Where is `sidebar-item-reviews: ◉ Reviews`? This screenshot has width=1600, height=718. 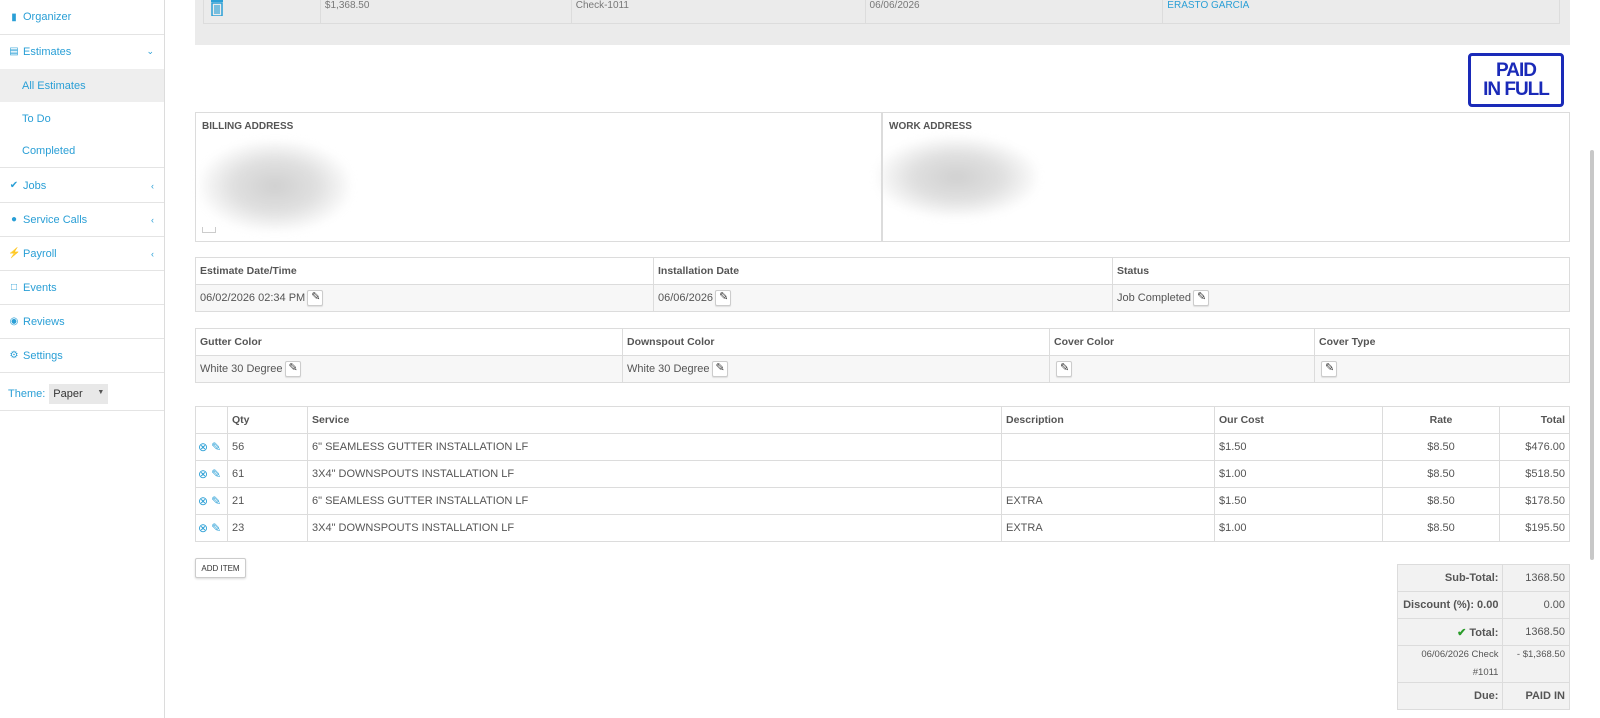 sidebar-item-reviews: ◉ Reviews is located at coordinates (82, 322).